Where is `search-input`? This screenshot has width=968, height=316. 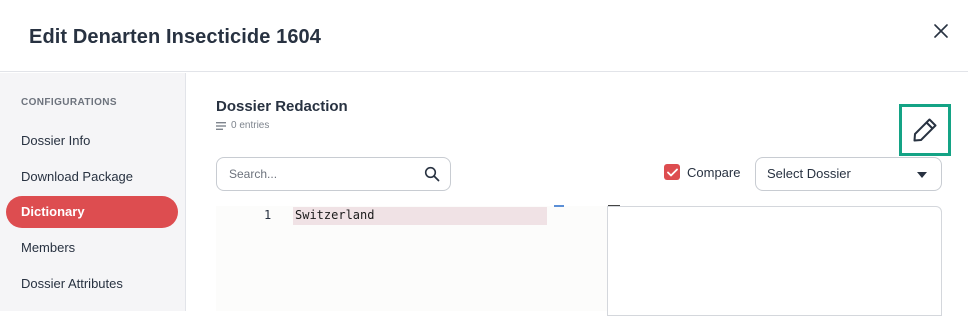
search-input is located at coordinates (325, 174).